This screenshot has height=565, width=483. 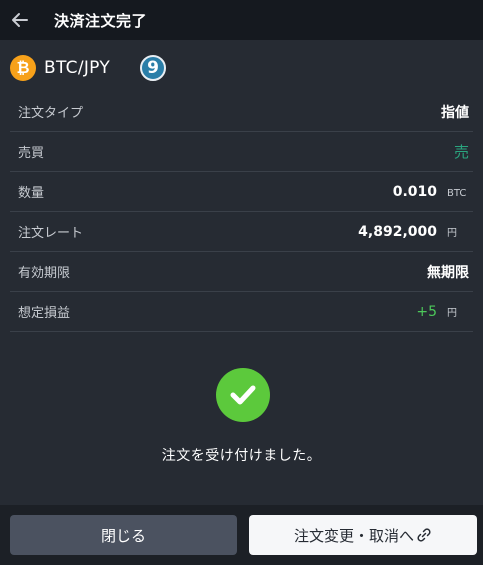 I want to click on quantity-value-wrap: 0.010 BTC, so click(x=431, y=192).